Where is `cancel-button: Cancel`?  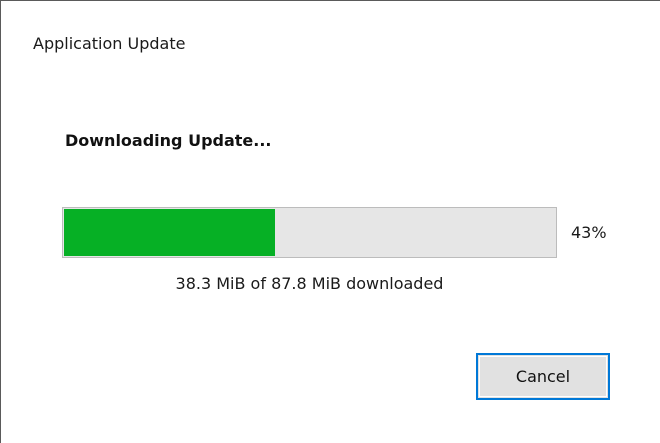 cancel-button: Cancel is located at coordinates (543, 376).